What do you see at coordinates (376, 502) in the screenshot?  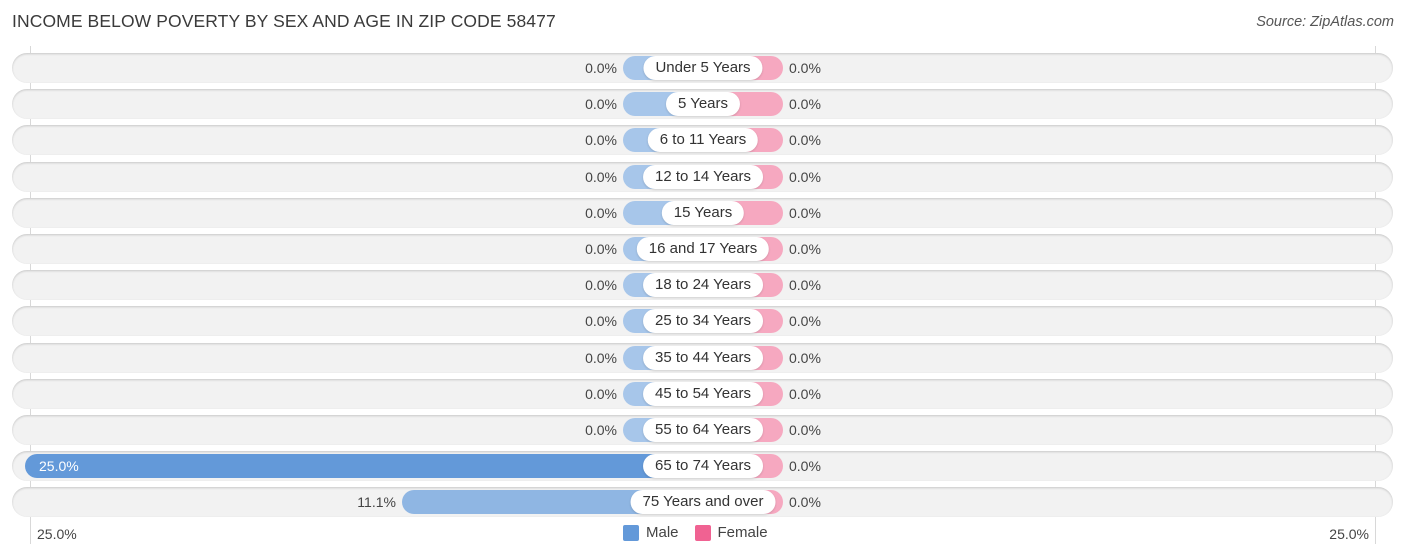 I see `value-label-male: 11.1%` at bounding box center [376, 502].